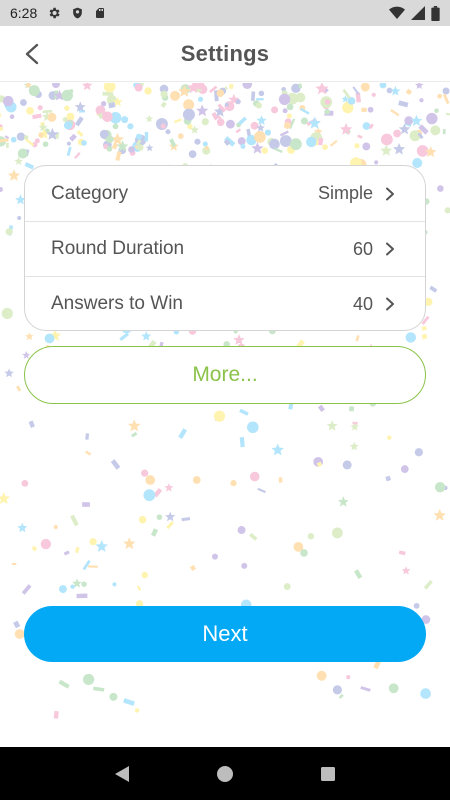  Describe the element at coordinates (225, 303) in the screenshot. I see `setting-row-answers-to-win: Answers to Win 40` at that location.